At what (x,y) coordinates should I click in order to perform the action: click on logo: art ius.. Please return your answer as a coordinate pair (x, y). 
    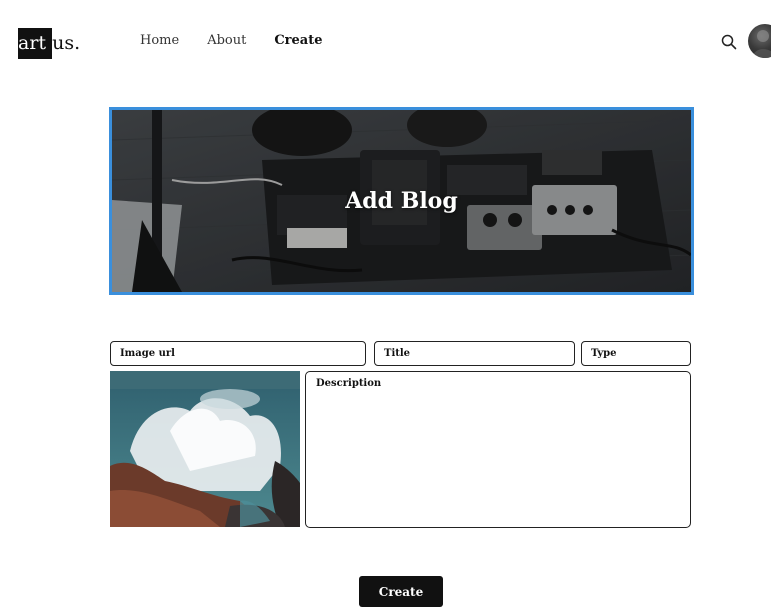
    Looking at the image, I should click on (49, 43).